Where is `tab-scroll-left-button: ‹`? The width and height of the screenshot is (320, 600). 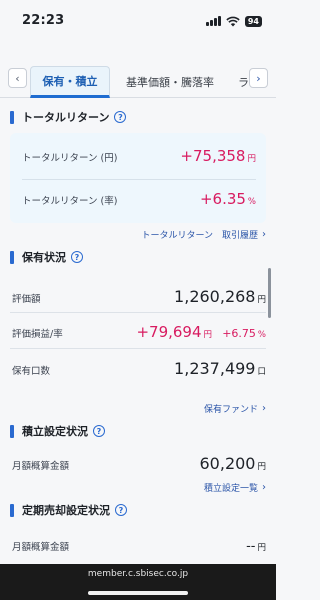 tab-scroll-left-button: ‹ is located at coordinates (17, 78).